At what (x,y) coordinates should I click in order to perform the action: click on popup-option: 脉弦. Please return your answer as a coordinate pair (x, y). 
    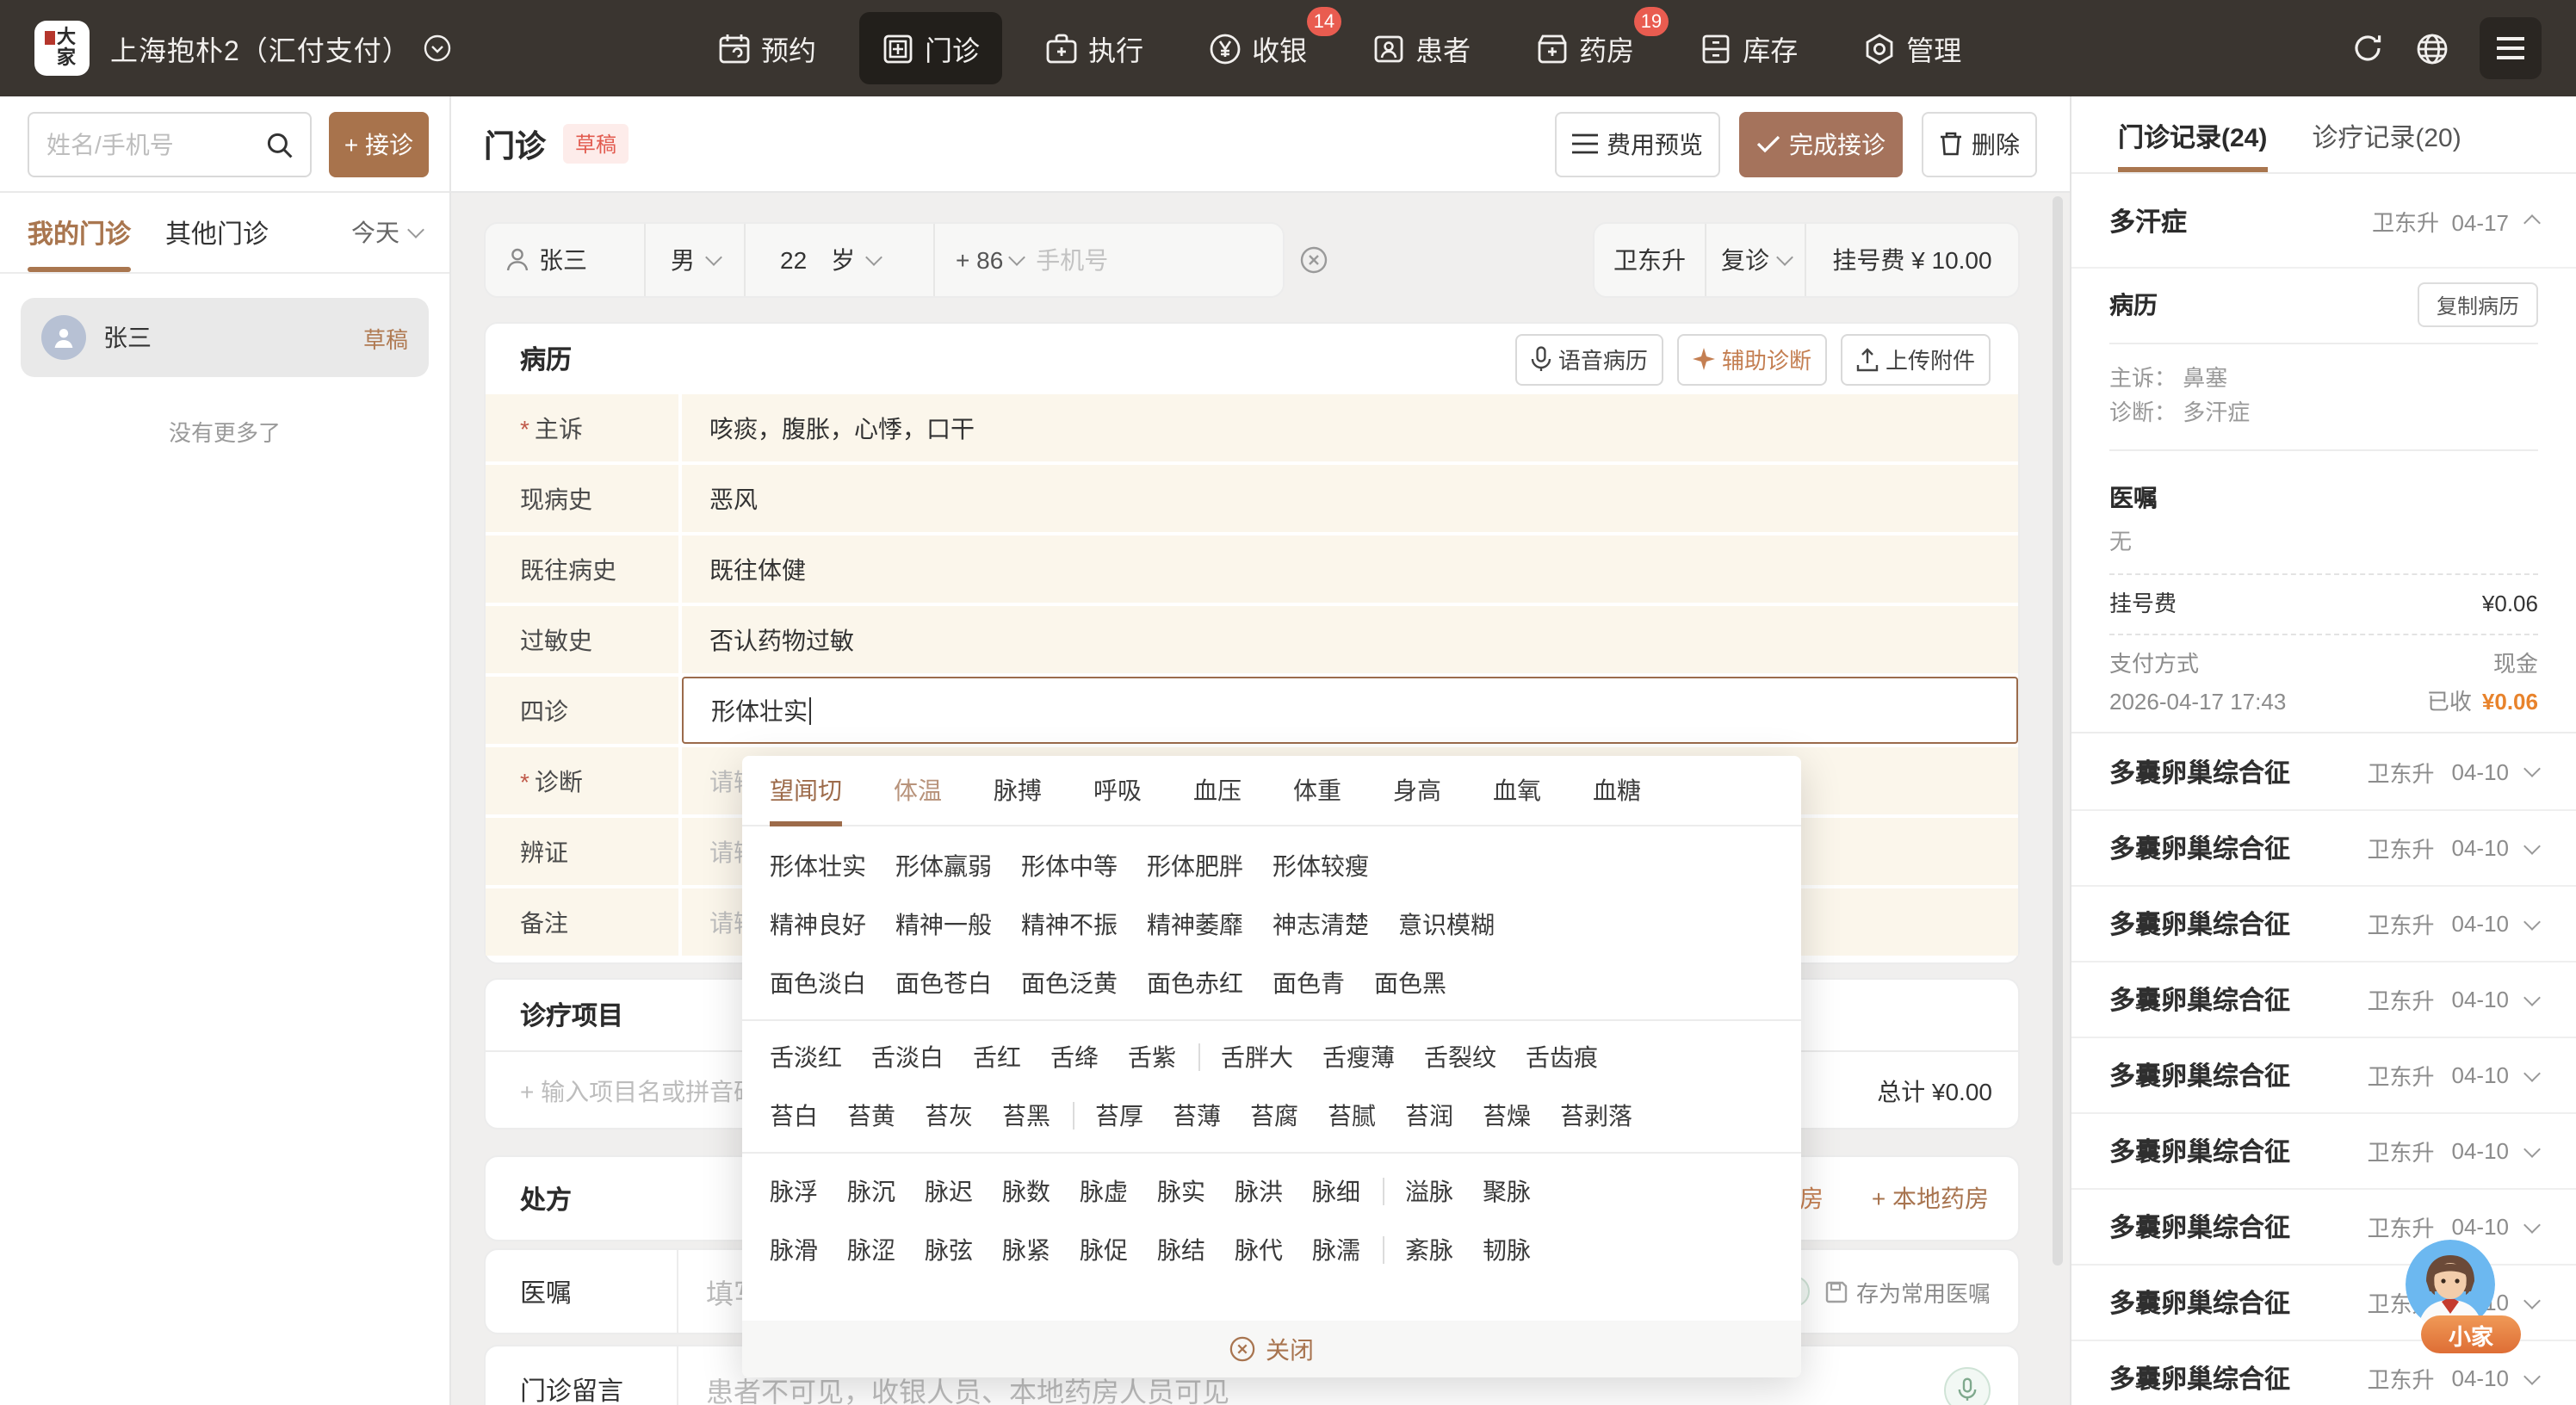
    Looking at the image, I should click on (949, 1250).